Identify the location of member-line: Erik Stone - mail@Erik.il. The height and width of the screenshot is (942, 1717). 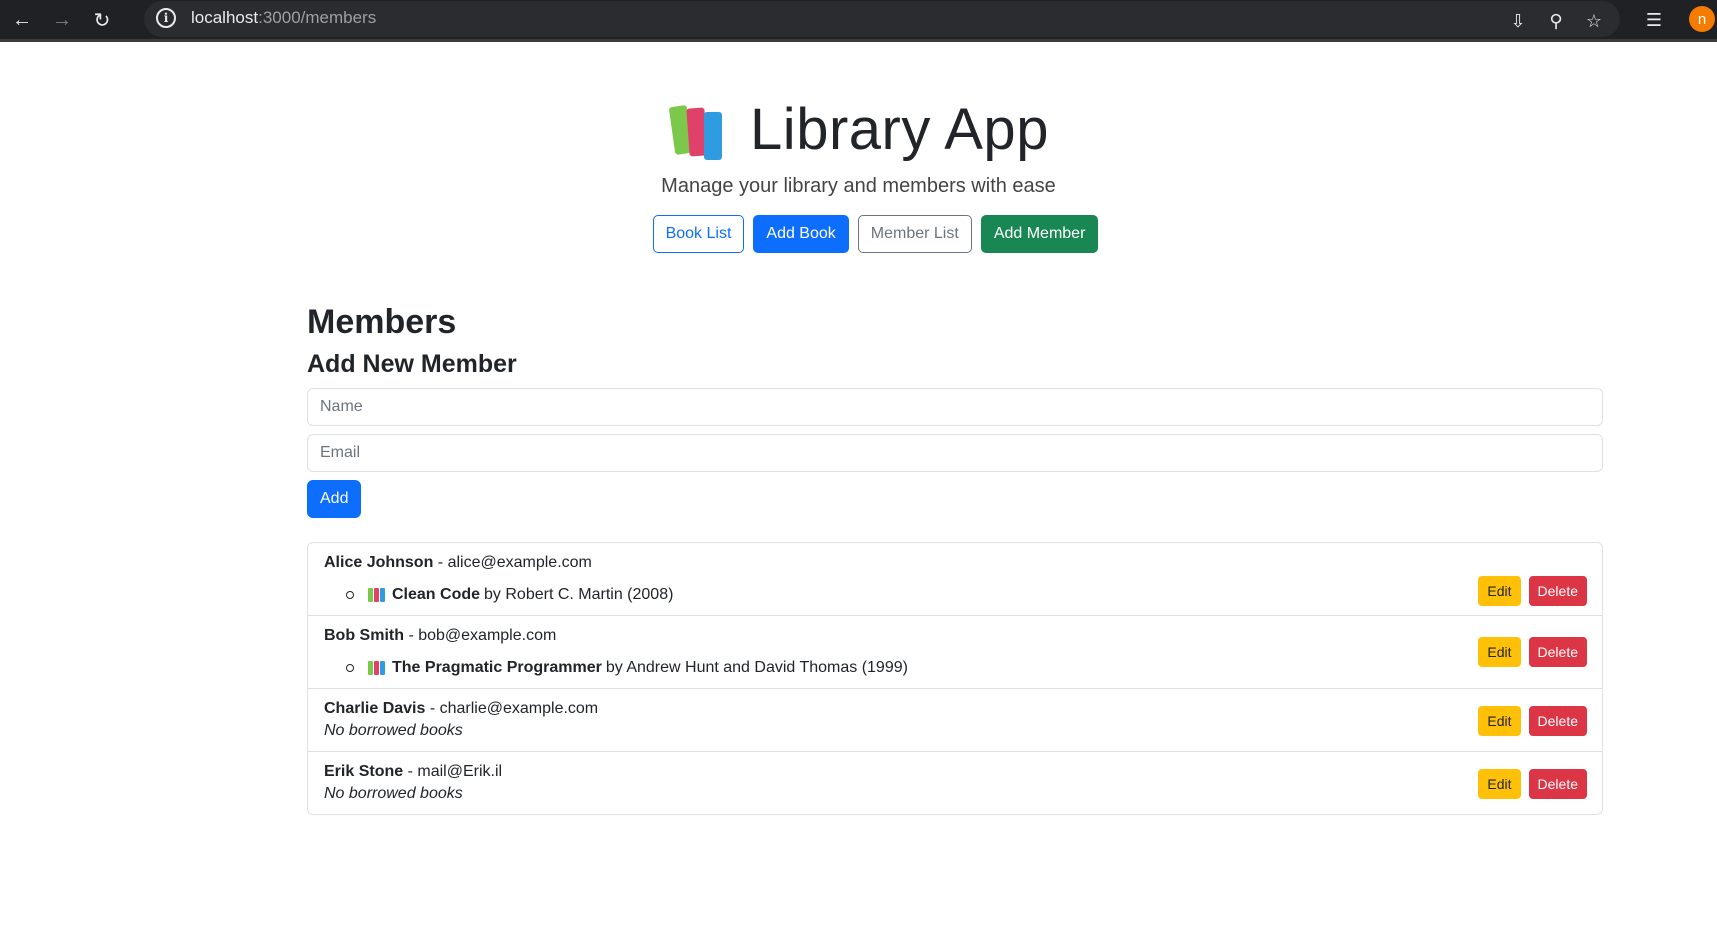
(955, 772).